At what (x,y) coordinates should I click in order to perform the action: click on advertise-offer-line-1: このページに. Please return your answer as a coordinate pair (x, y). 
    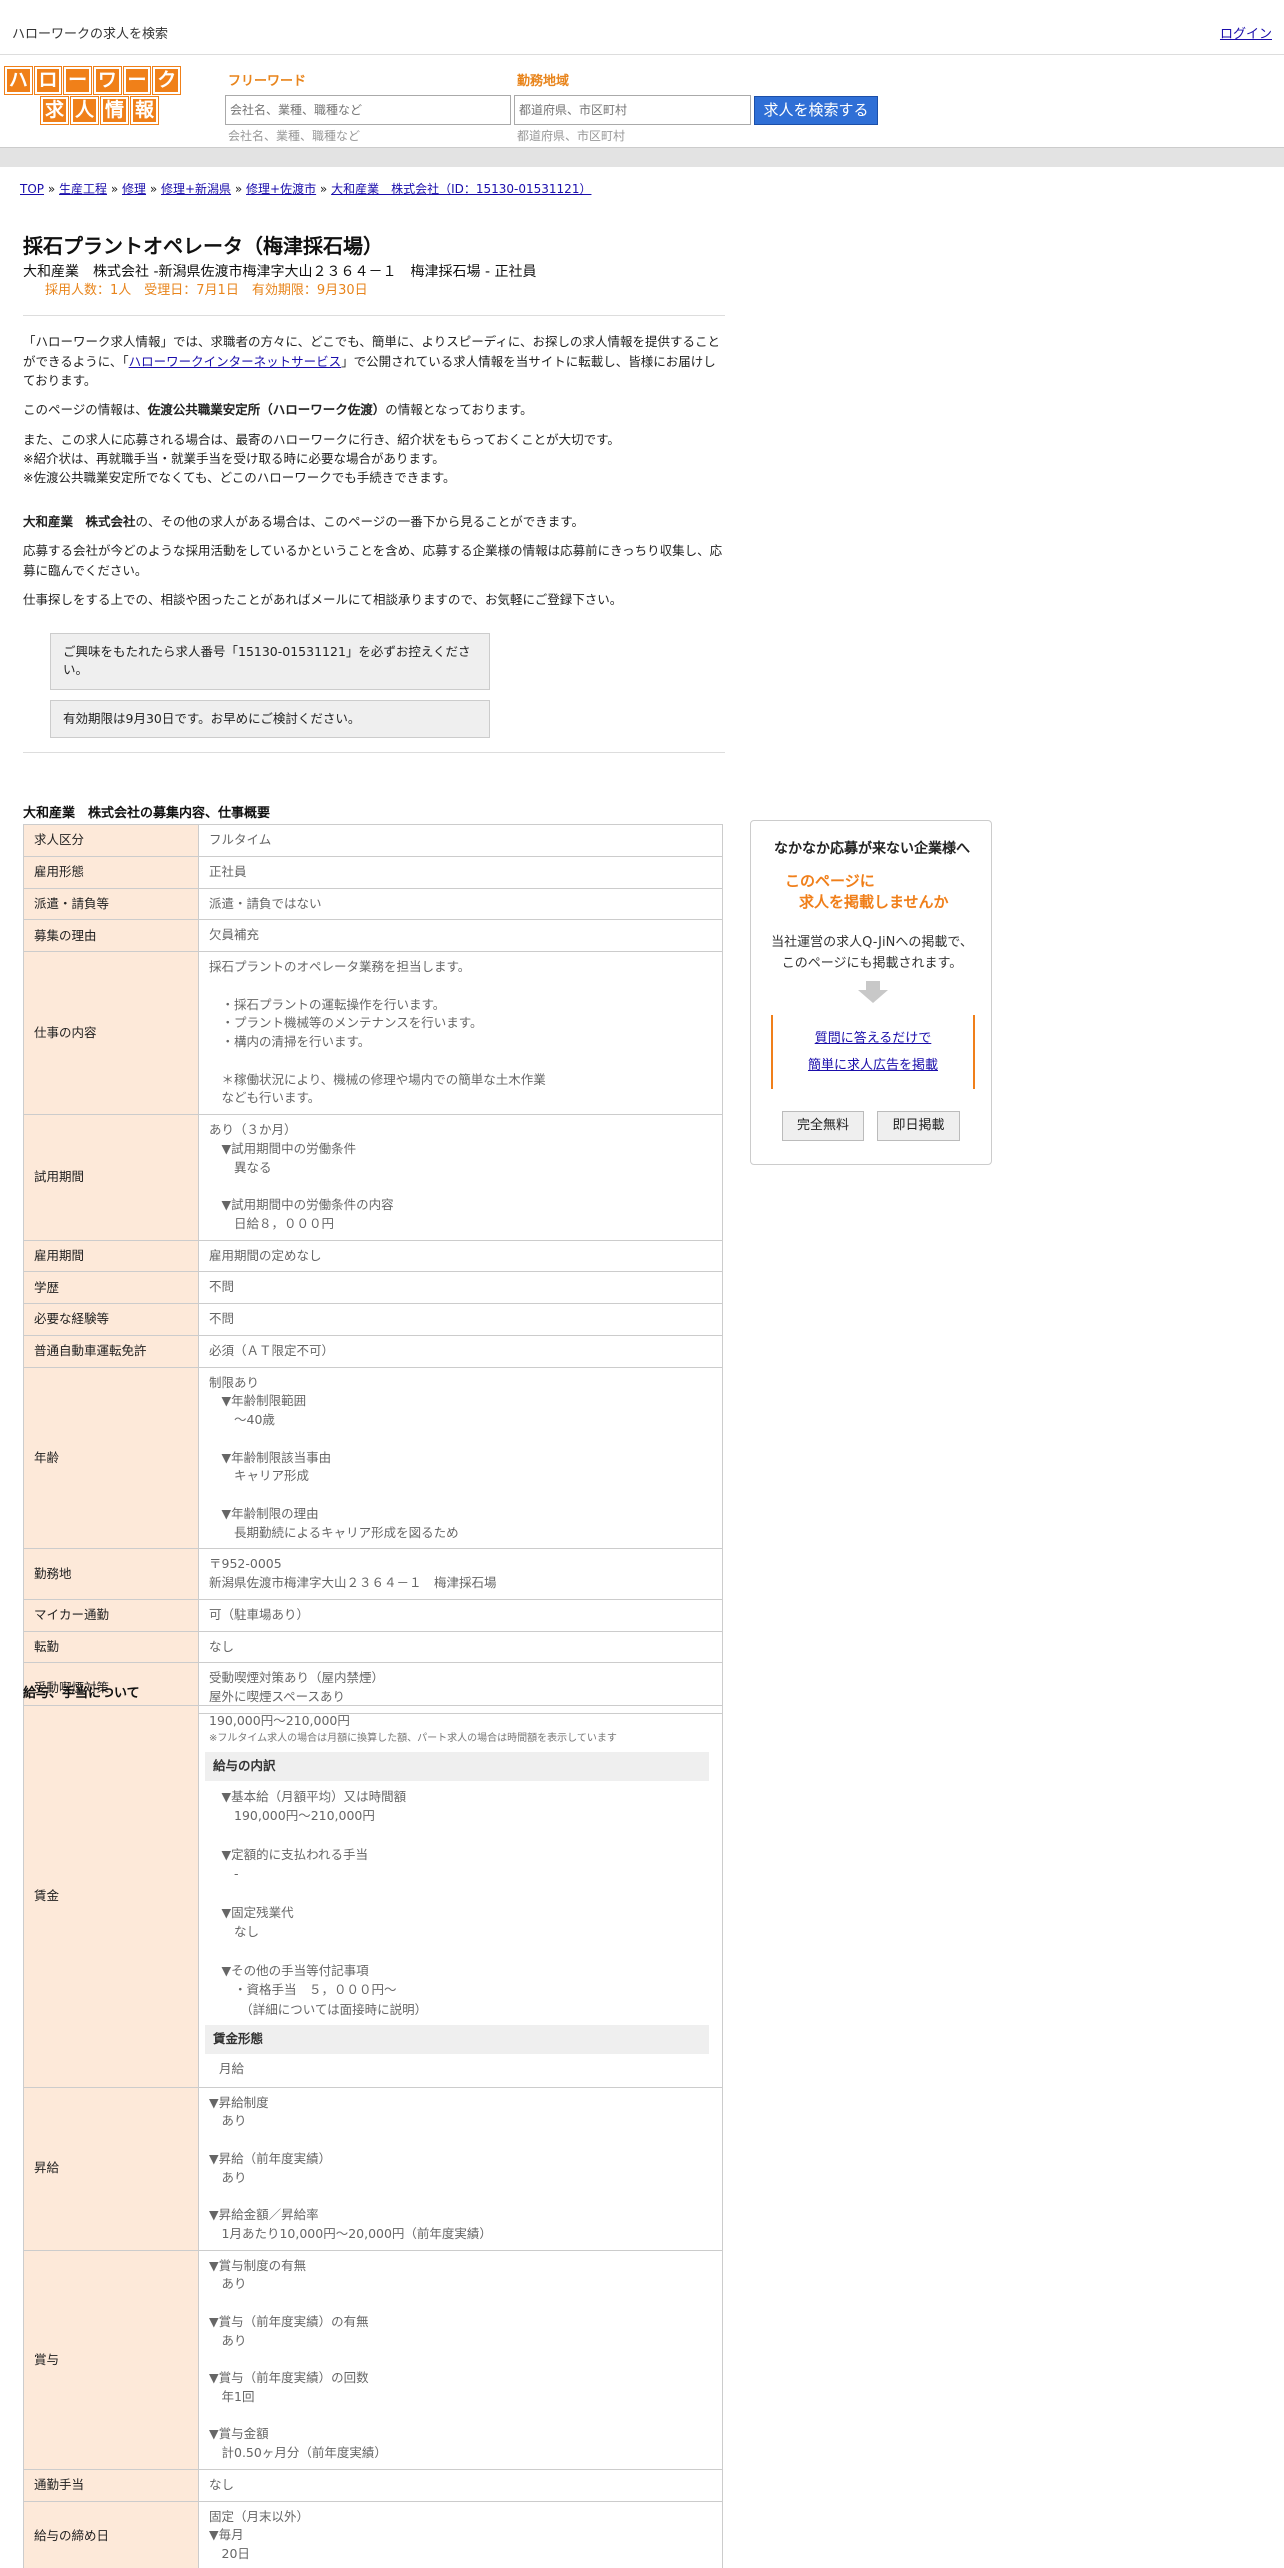
    Looking at the image, I should click on (830, 881).